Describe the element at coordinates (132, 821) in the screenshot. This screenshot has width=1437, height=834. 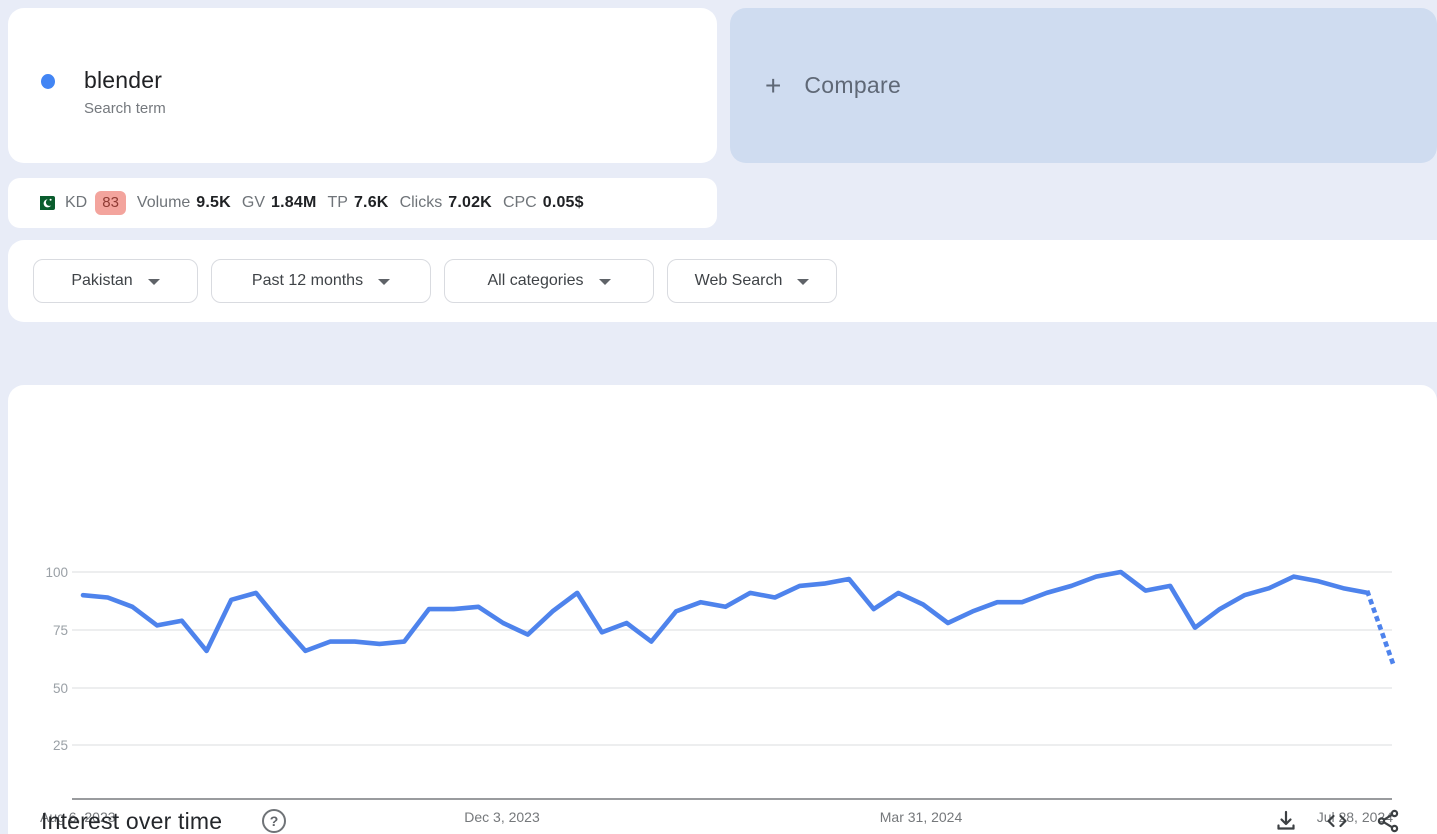
I see `page-title: Interest over time` at that location.